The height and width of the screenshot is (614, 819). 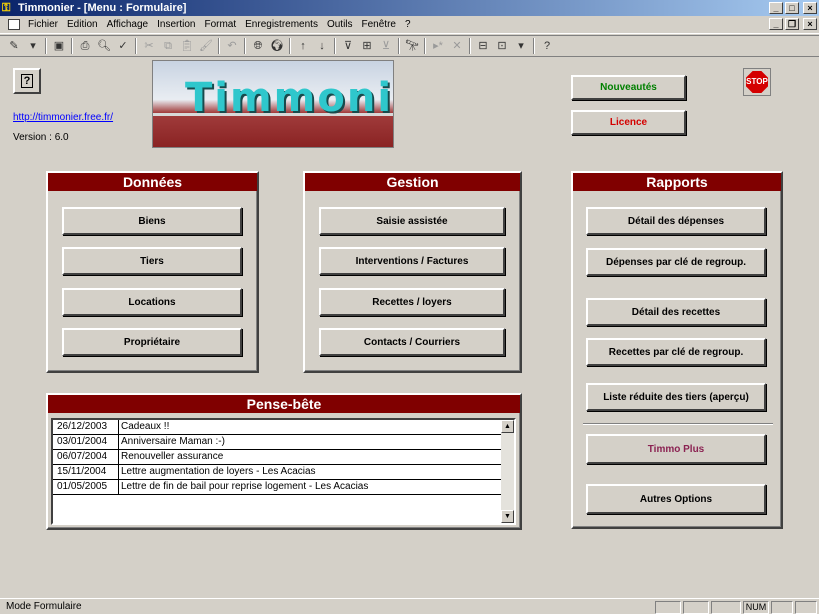 What do you see at coordinates (676, 221) in the screenshot?
I see `detail-depenses-button: Détail des dépenses` at bounding box center [676, 221].